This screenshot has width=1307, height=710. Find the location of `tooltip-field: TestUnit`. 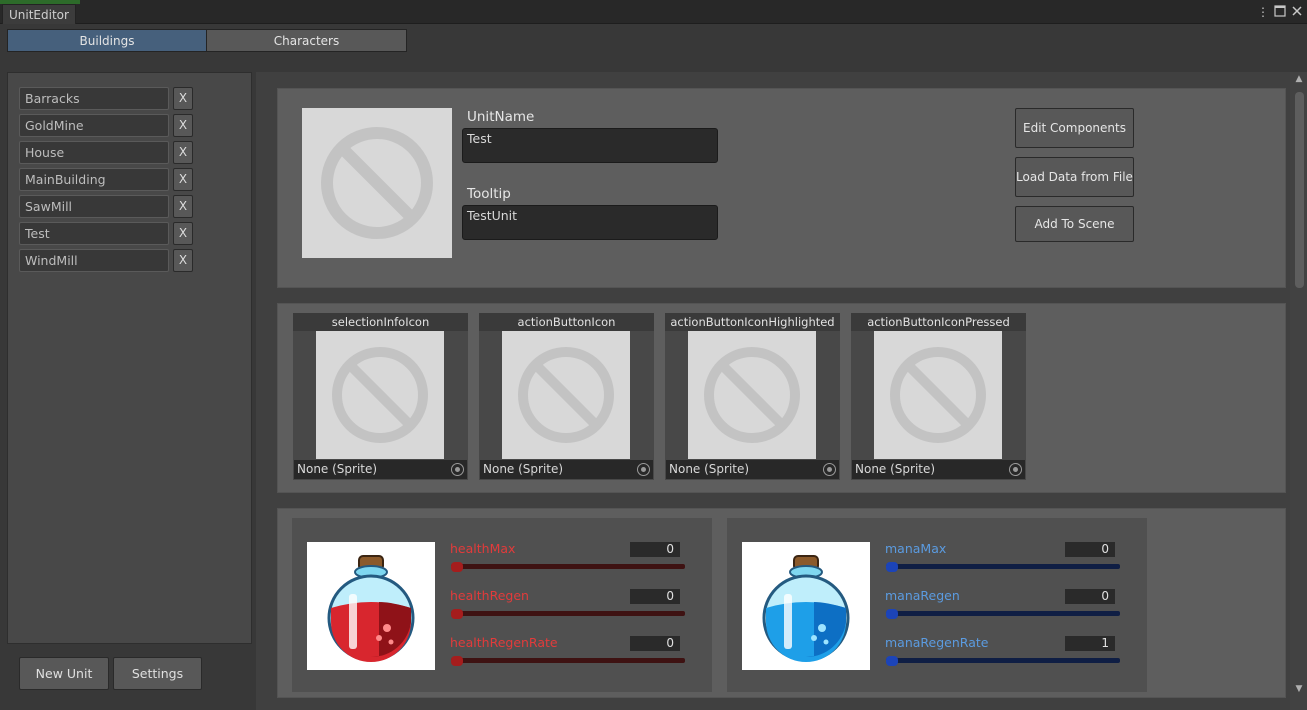

tooltip-field: TestUnit is located at coordinates (590, 222).